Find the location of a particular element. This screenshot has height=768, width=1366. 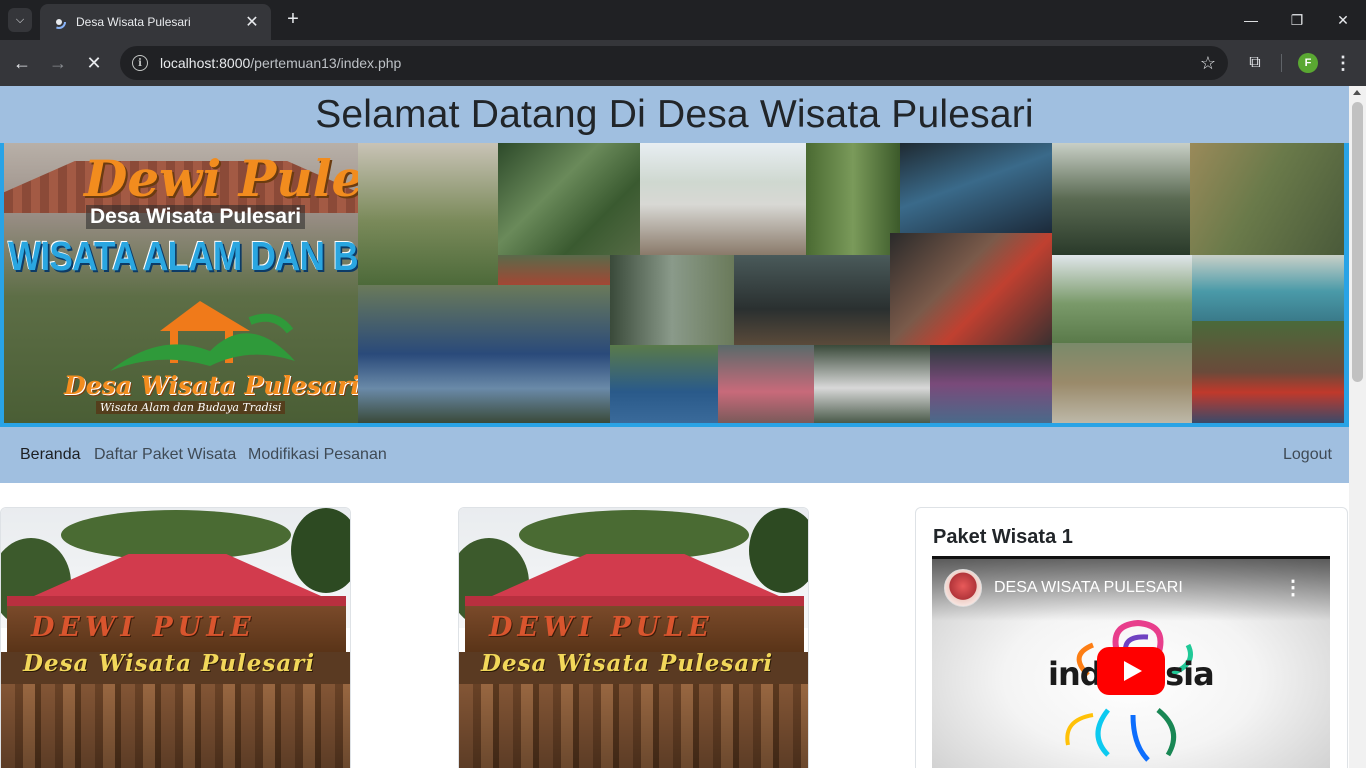

close-window-button: ✕ is located at coordinates (1343, 20).